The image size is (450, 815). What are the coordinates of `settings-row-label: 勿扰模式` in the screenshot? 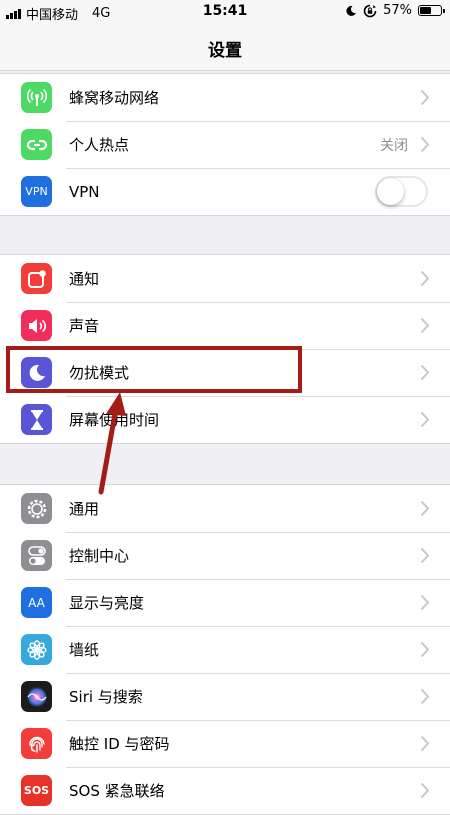 It's located at (99, 373).